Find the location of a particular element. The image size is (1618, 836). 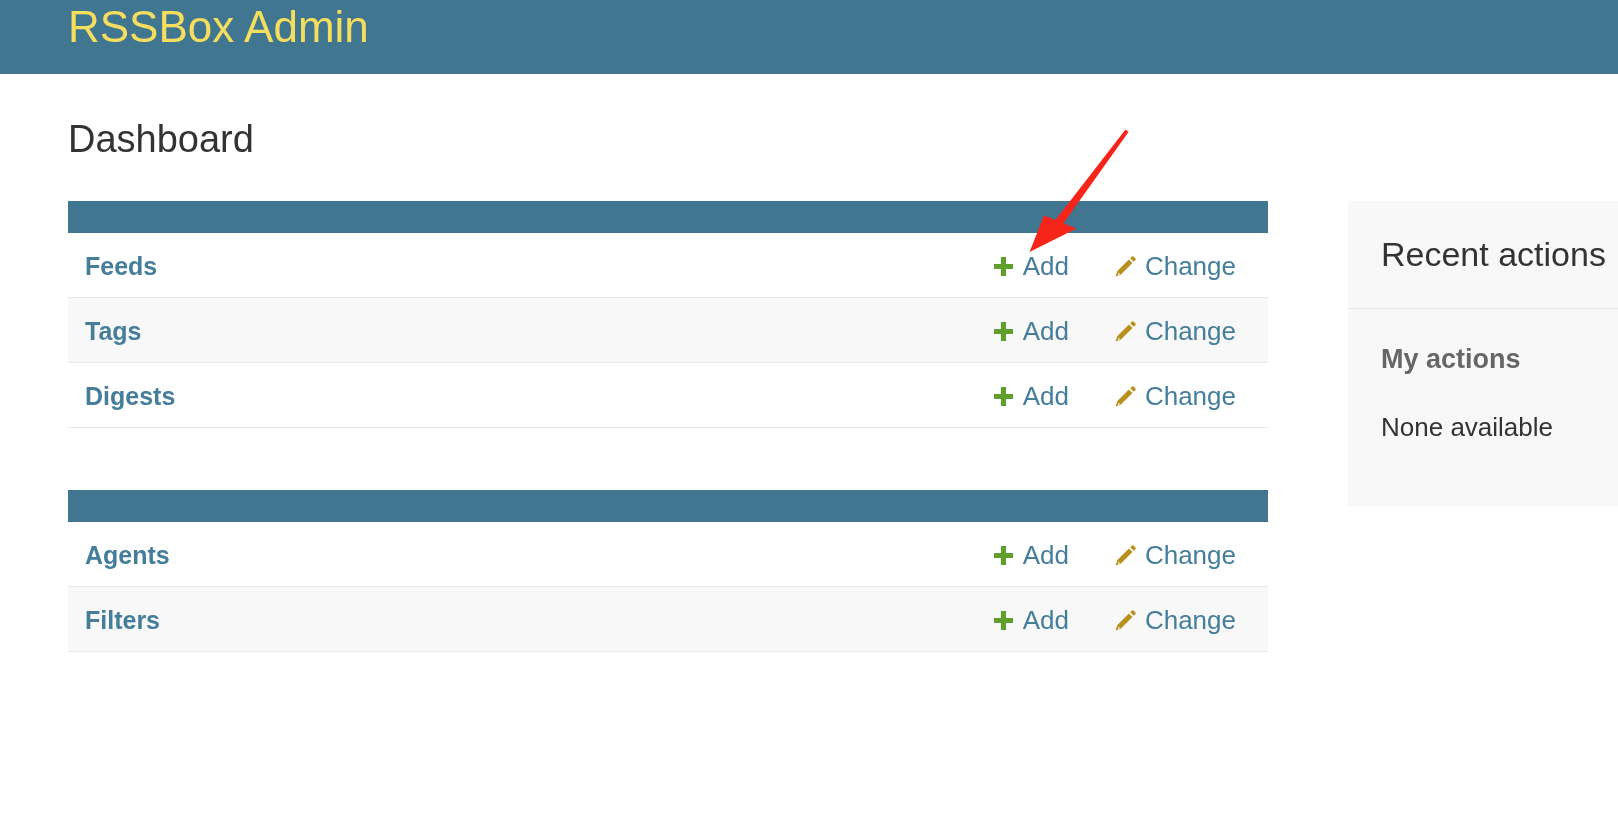

model-link: Tags is located at coordinates (113, 331).